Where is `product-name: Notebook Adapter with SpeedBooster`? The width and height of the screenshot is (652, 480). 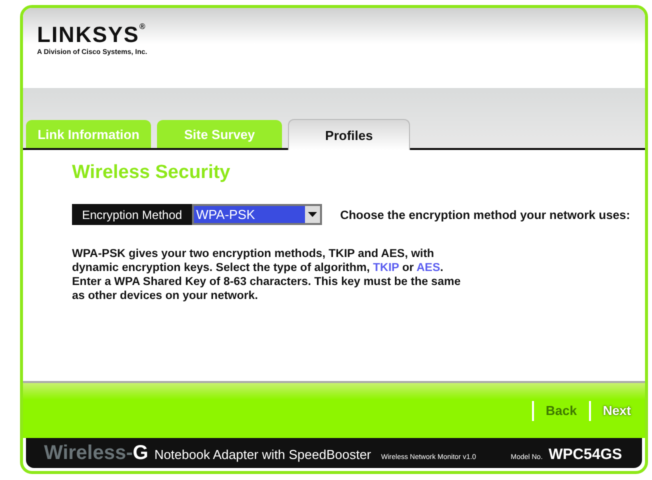 product-name: Notebook Adapter with SpeedBooster is located at coordinates (263, 454).